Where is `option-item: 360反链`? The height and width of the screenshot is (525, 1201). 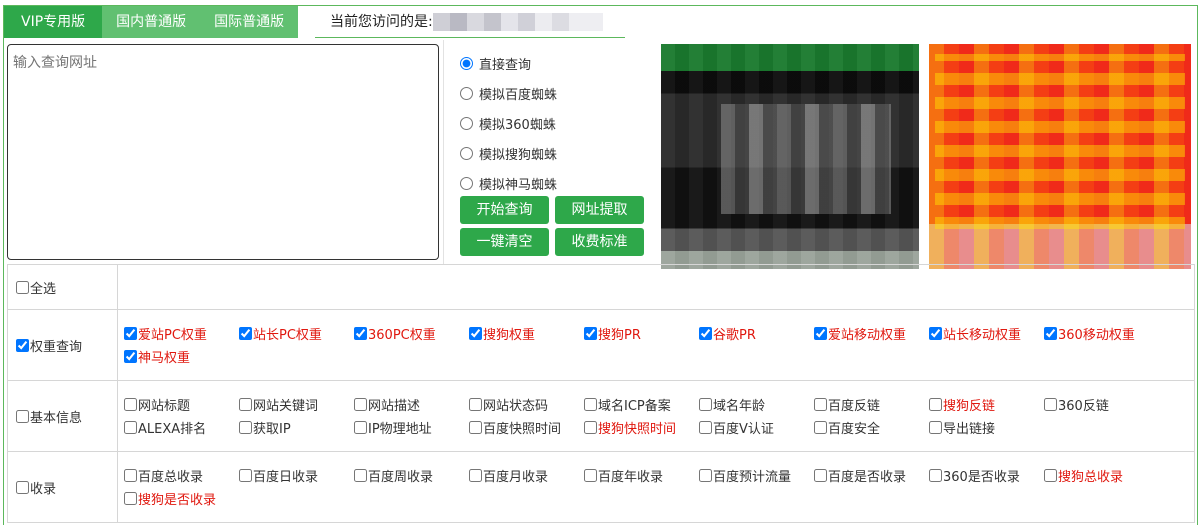
option-item: 360反链 is located at coordinates (1101, 404).